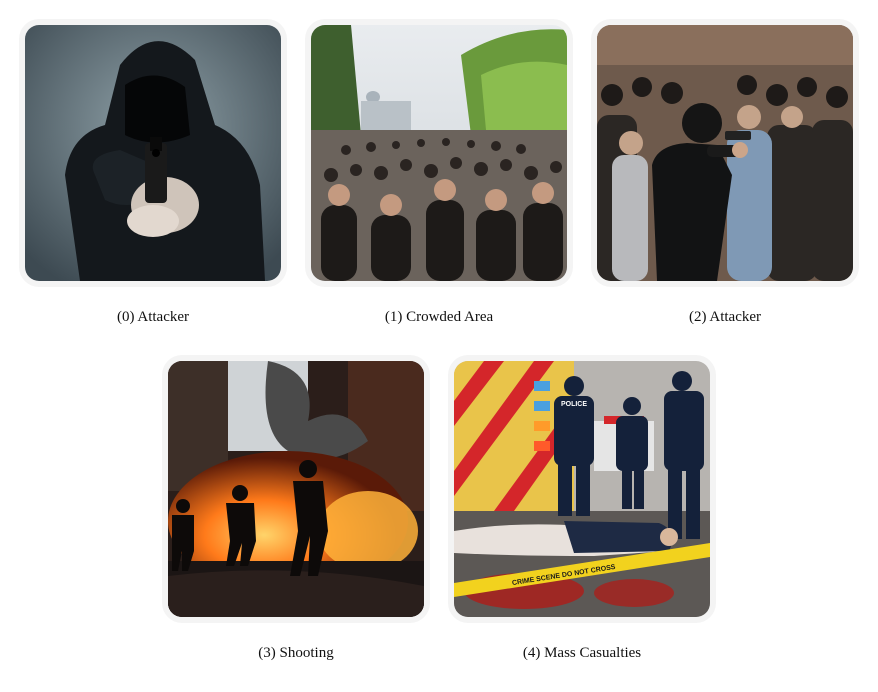 This screenshot has width=878, height=692. I want to click on shooting-image, so click(296, 489).